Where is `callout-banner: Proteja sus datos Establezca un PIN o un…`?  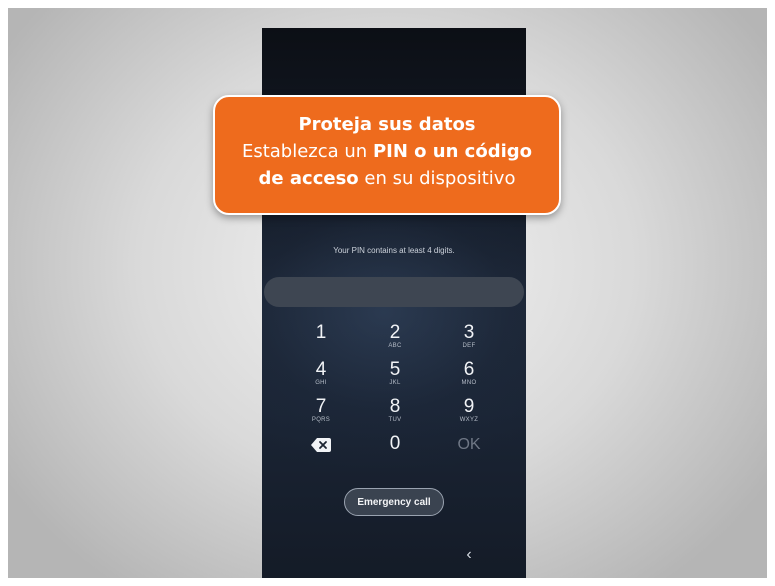 callout-banner: Proteja sus datos Establezca un PIN o un… is located at coordinates (387, 155).